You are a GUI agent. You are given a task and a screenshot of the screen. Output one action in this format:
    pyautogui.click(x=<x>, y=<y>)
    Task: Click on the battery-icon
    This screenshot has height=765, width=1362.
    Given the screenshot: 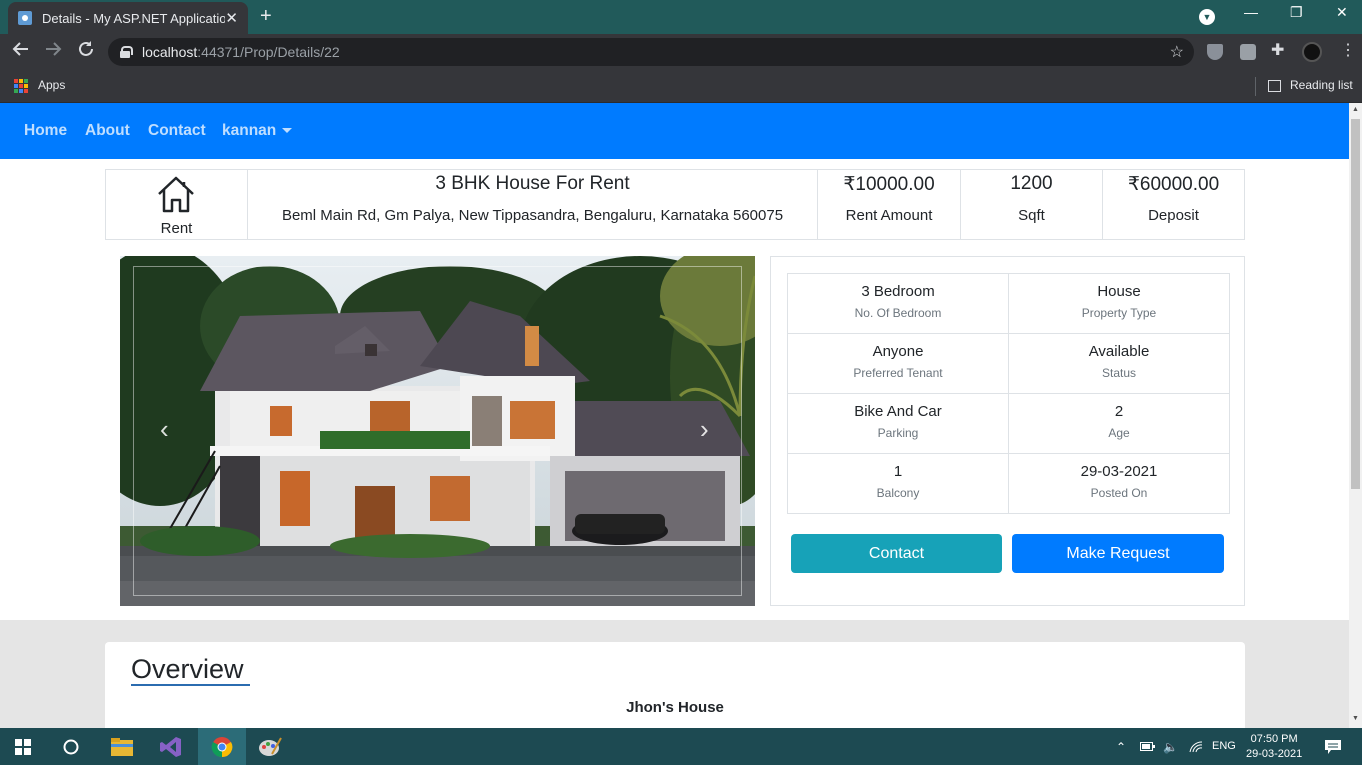 What is the action you would take?
    pyautogui.click(x=1147, y=746)
    